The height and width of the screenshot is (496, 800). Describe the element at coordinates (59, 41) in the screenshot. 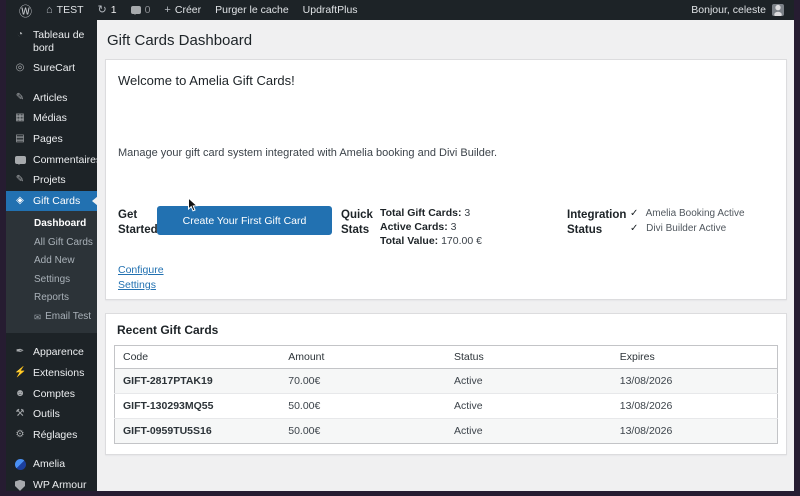

I see `sidebar-item-label: Tableau de bord` at that location.